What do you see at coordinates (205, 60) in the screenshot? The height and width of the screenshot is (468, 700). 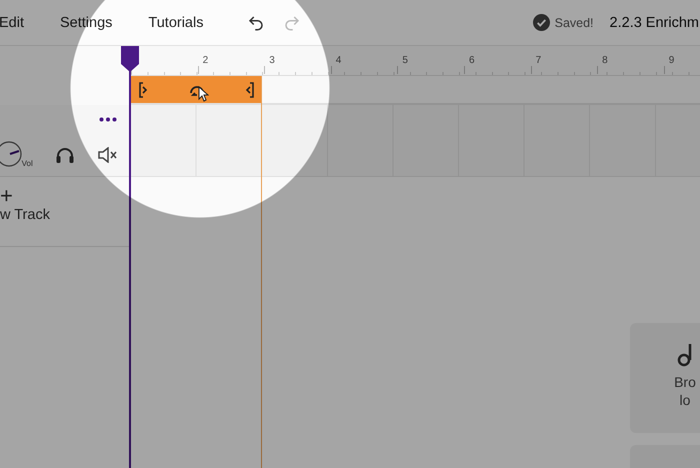 I see `bar-number: 2` at bounding box center [205, 60].